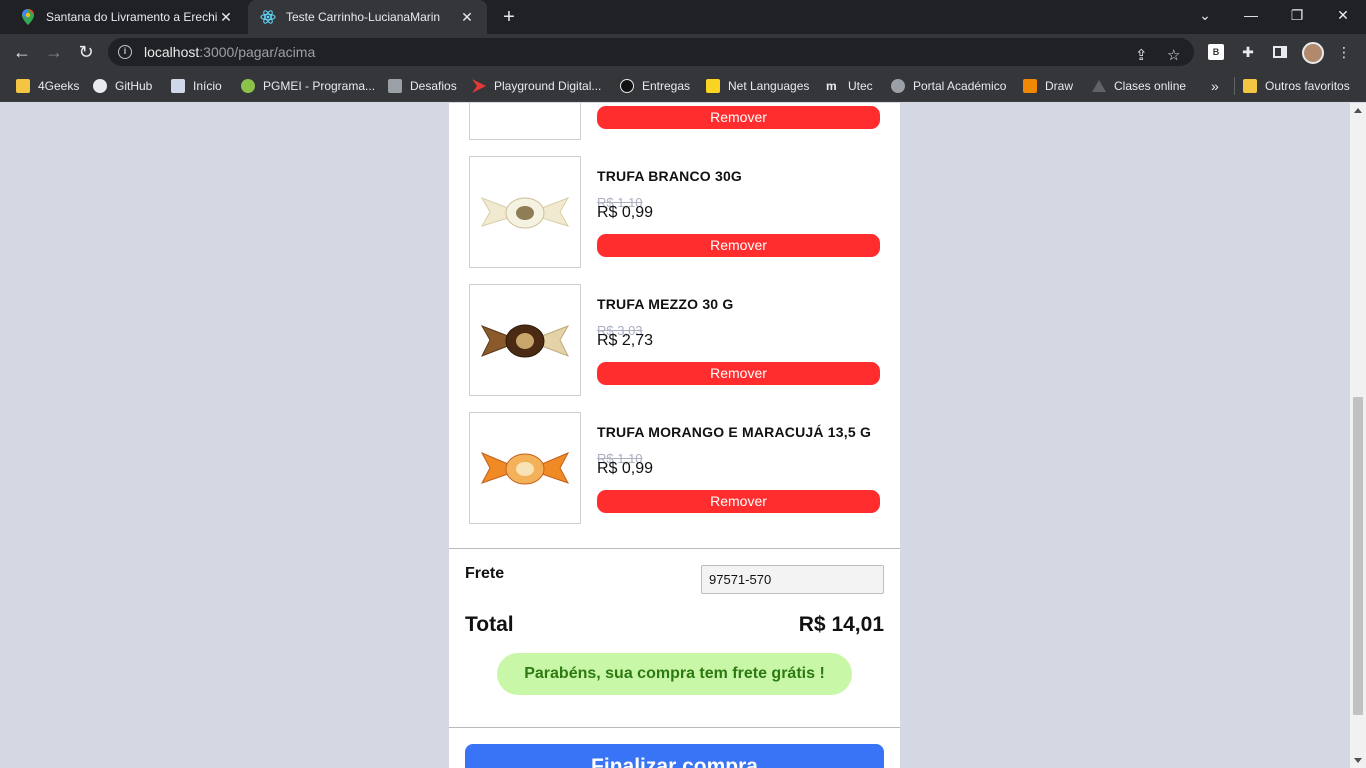 The image size is (1366, 768). I want to click on truffle-white-icon, so click(525, 213).